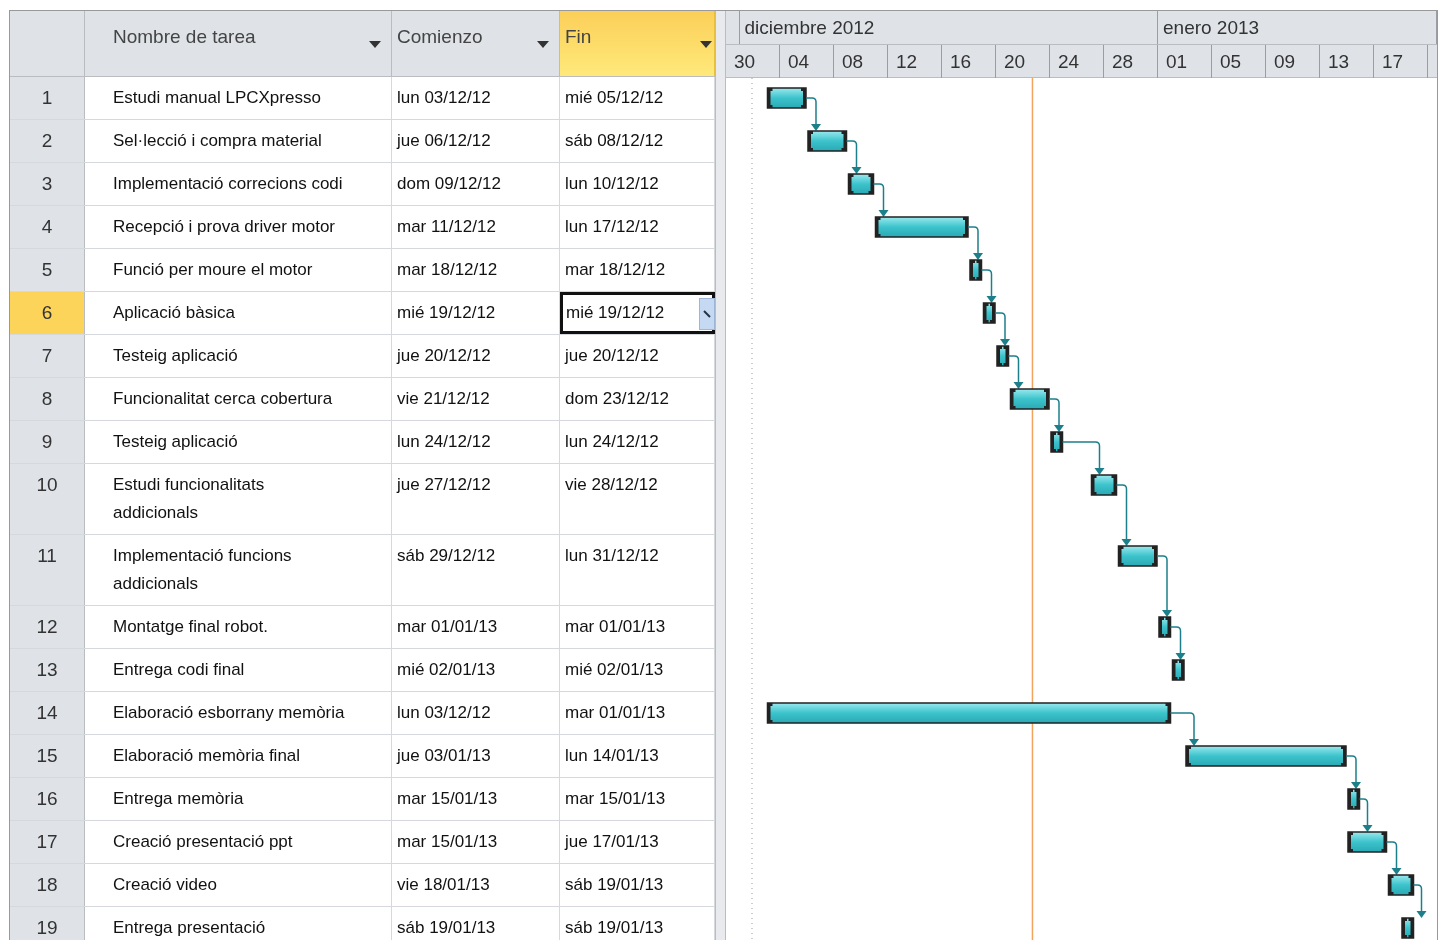 This screenshot has width=1443, height=940. Describe the element at coordinates (238, 313) in the screenshot. I see `table-cell: Aplicació bàsica` at that location.